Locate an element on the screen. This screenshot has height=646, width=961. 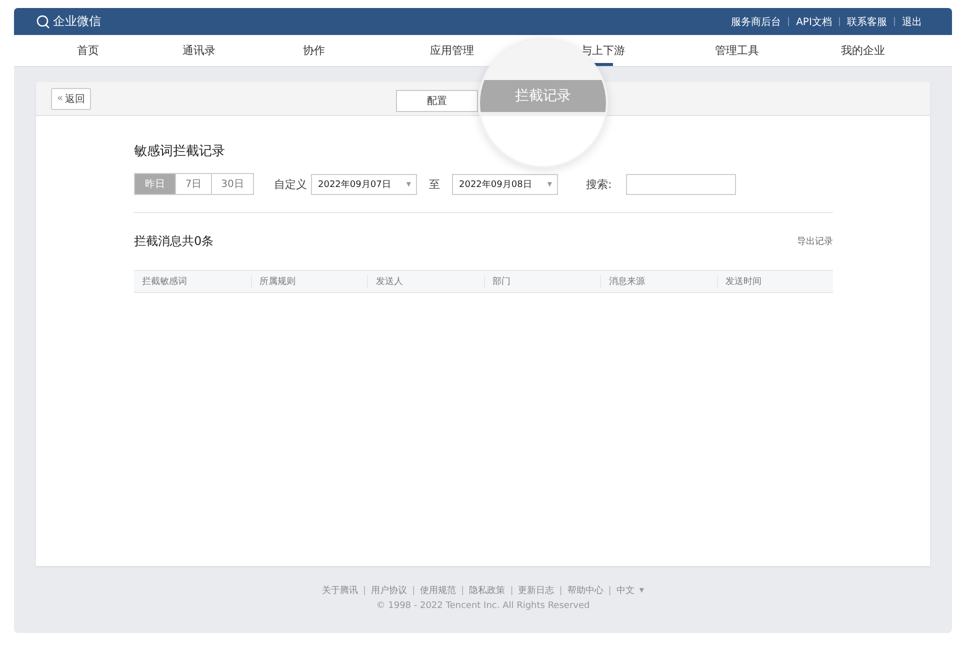
column-header: 拦截敏感词 is located at coordinates (164, 282).